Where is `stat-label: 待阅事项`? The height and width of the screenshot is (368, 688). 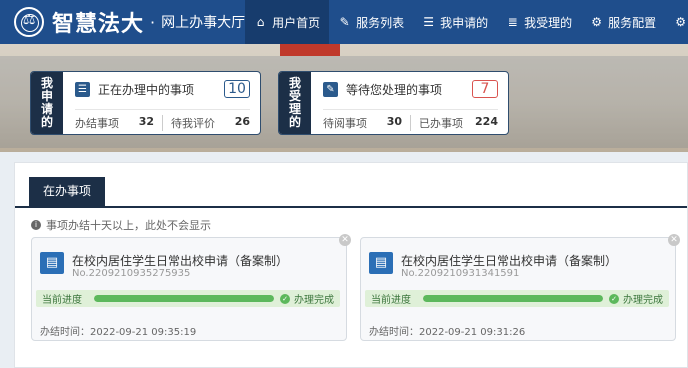
stat-label: 待阅事项 is located at coordinates (345, 123).